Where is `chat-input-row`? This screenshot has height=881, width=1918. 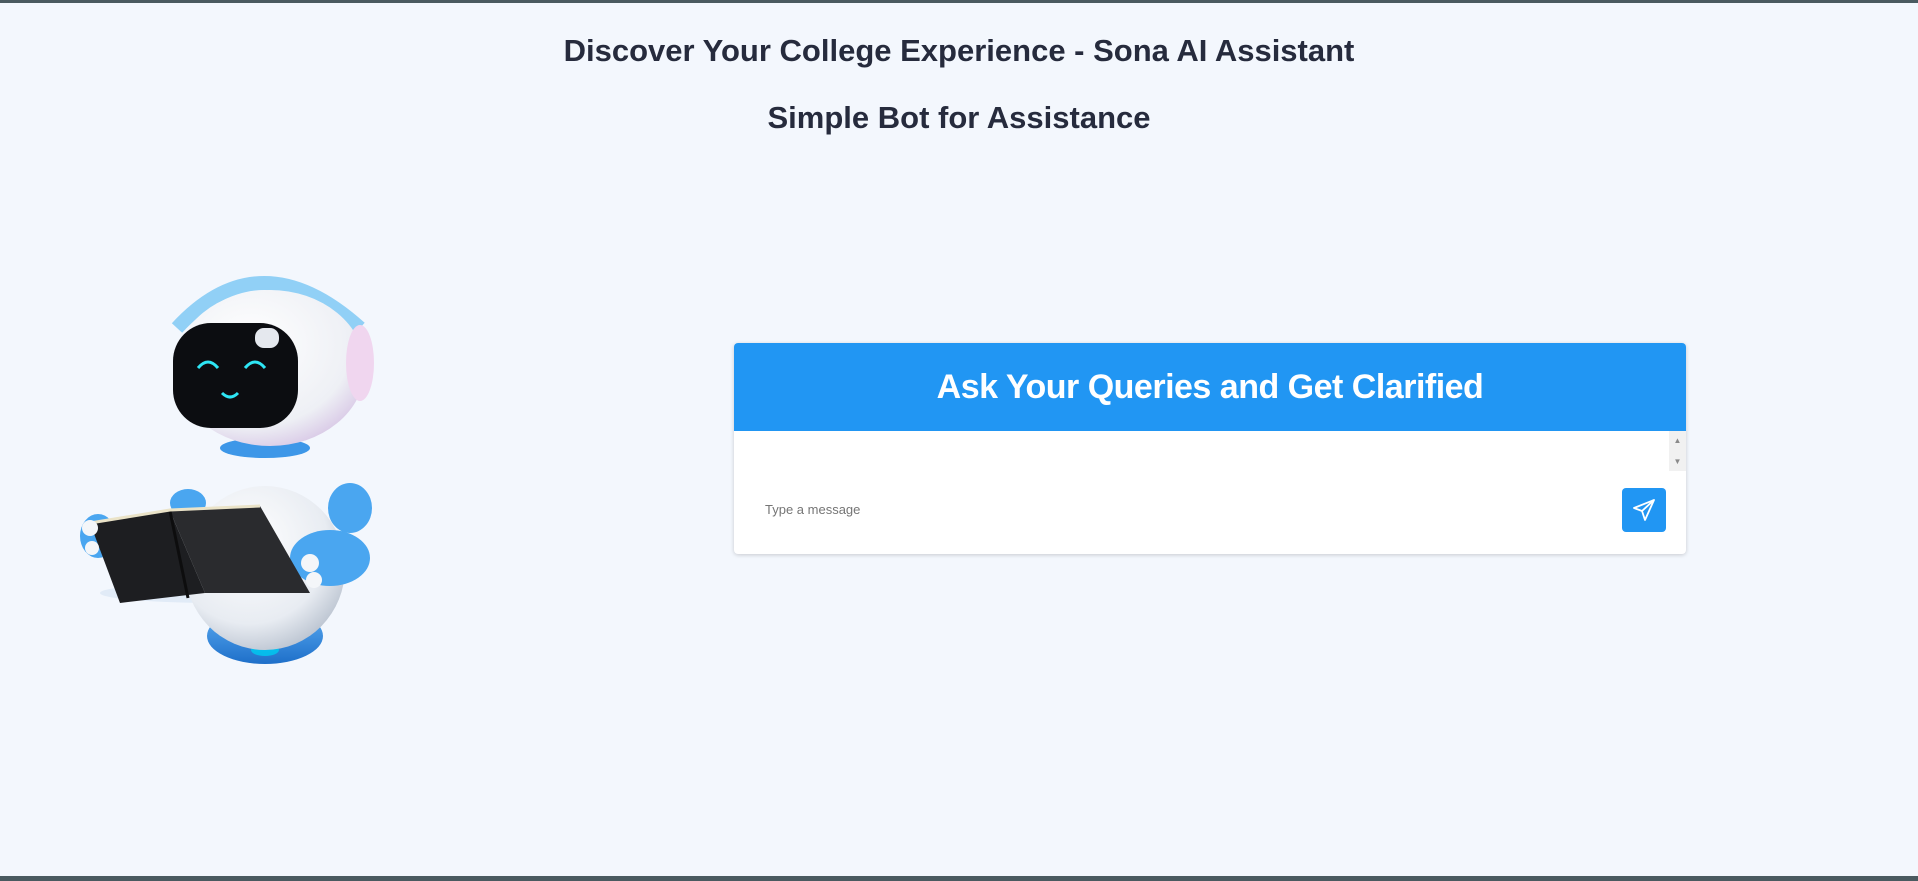 chat-input-row is located at coordinates (1210, 512).